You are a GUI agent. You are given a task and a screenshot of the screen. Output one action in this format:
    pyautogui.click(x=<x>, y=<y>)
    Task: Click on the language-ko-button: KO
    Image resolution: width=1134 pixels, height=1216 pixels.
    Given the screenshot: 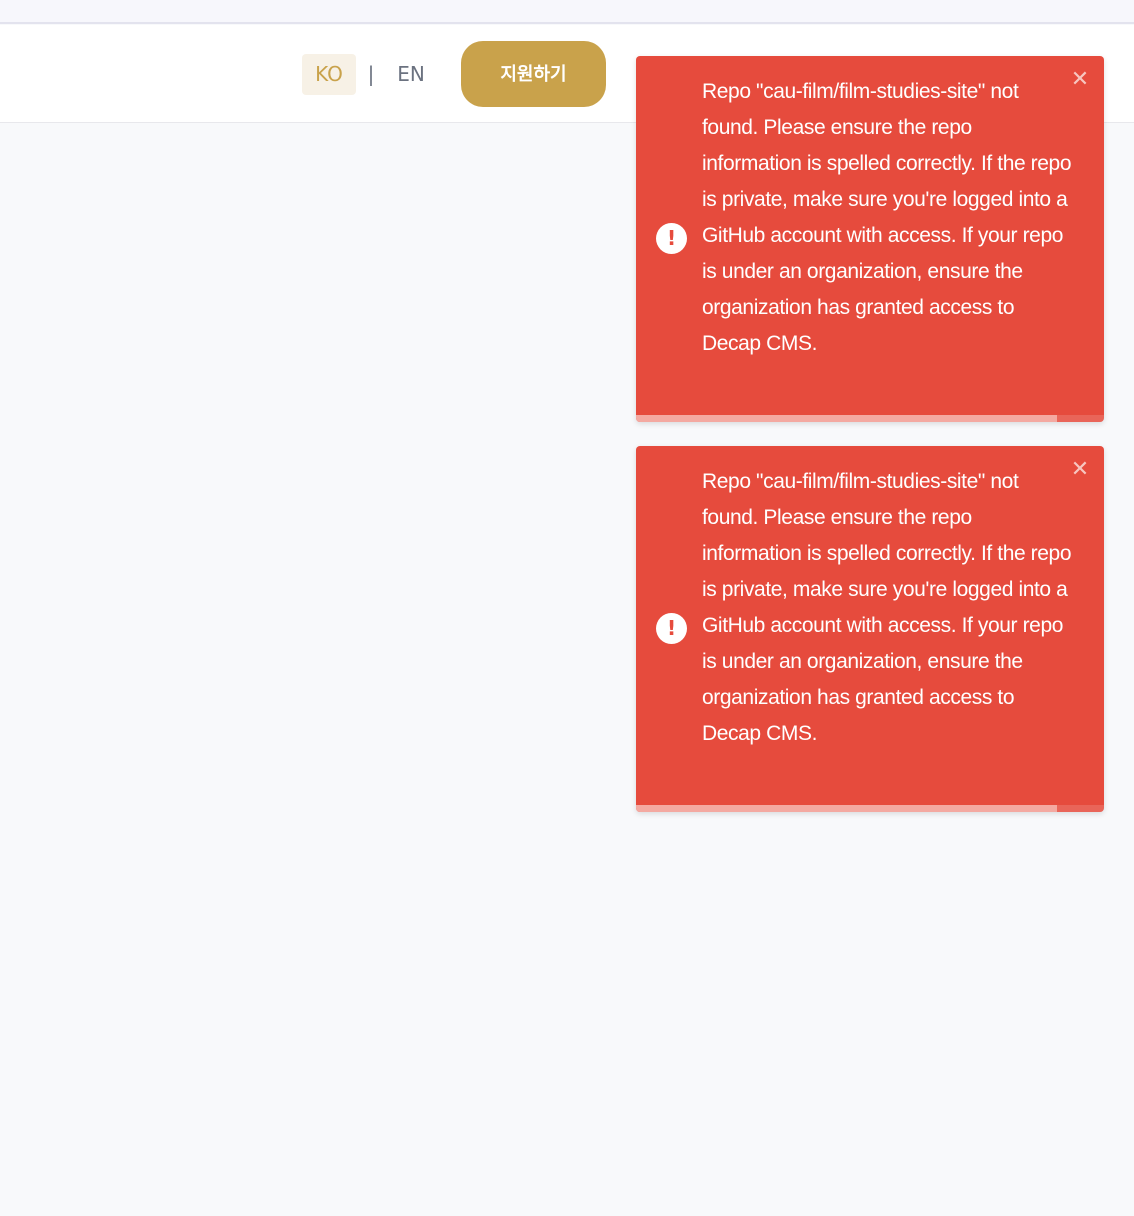 What is the action you would take?
    pyautogui.click(x=329, y=74)
    